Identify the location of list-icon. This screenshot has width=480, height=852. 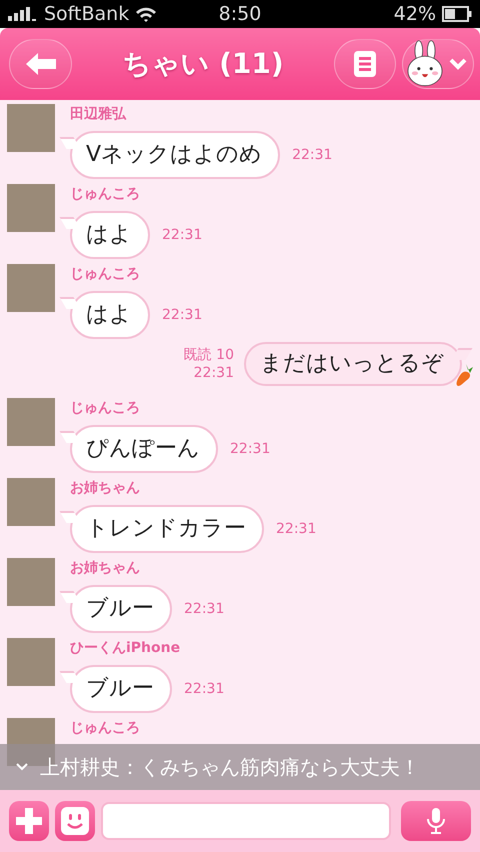
(365, 64).